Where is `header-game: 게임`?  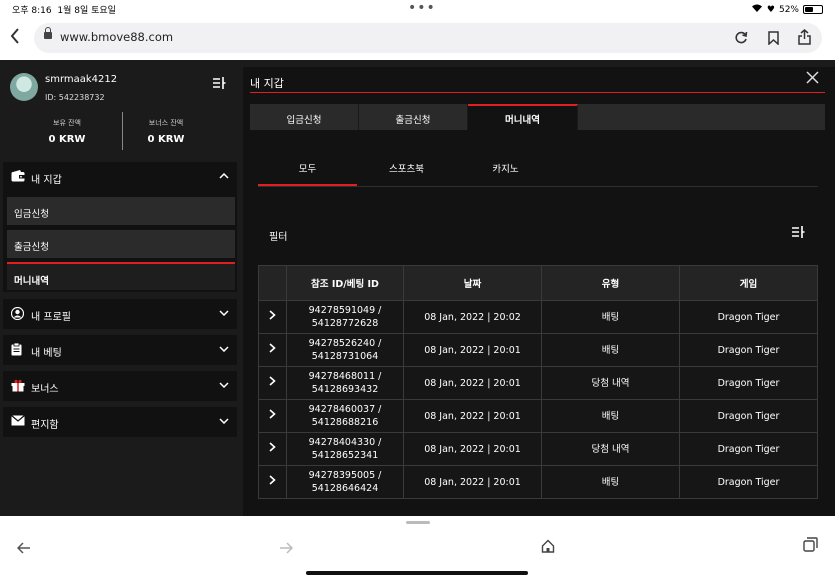
header-game: 게임 is located at coordinates (748, 283).